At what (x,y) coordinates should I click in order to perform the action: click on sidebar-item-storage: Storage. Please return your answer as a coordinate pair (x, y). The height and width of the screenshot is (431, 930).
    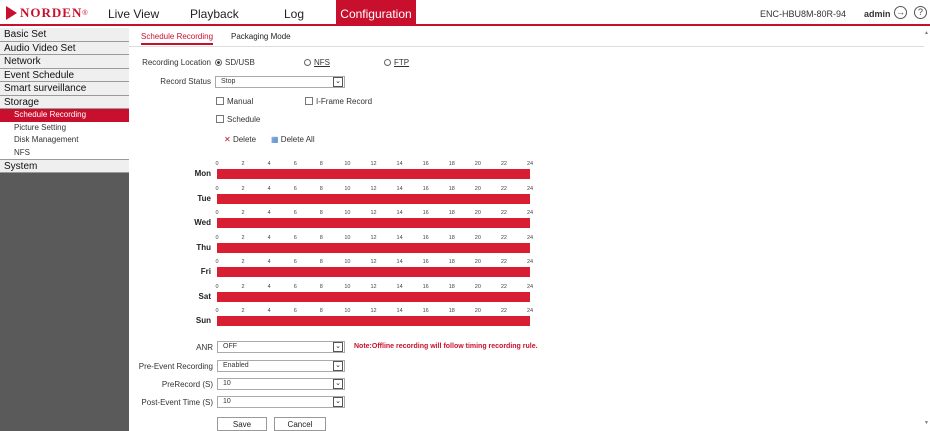
    Looking at the image, I should click on (64, 102).